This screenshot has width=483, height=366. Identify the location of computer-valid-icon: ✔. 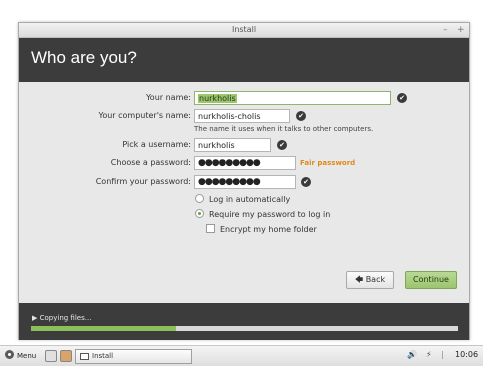
(301, 116).